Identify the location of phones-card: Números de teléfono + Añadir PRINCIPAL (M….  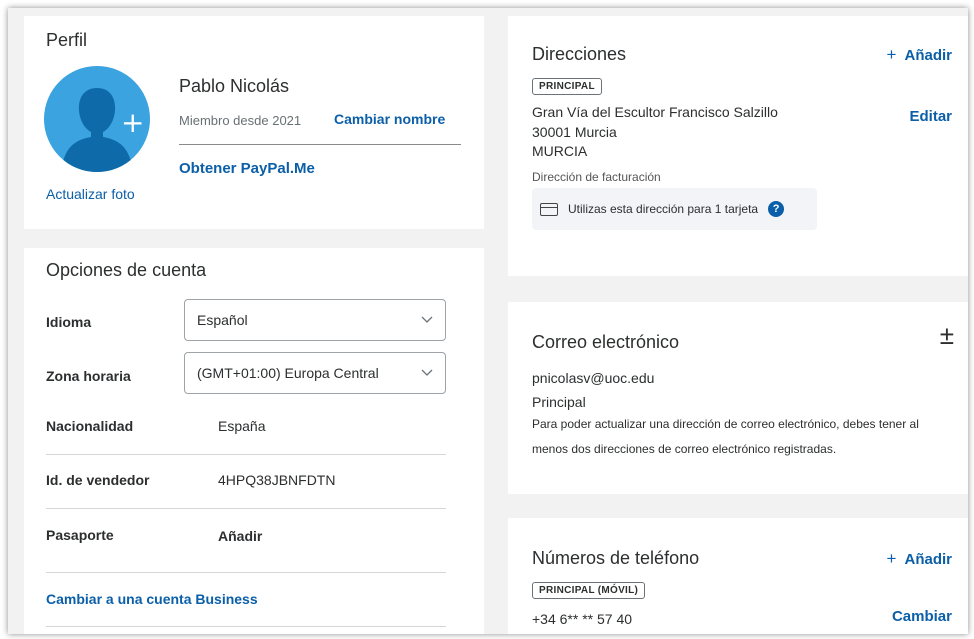
(738, 576).